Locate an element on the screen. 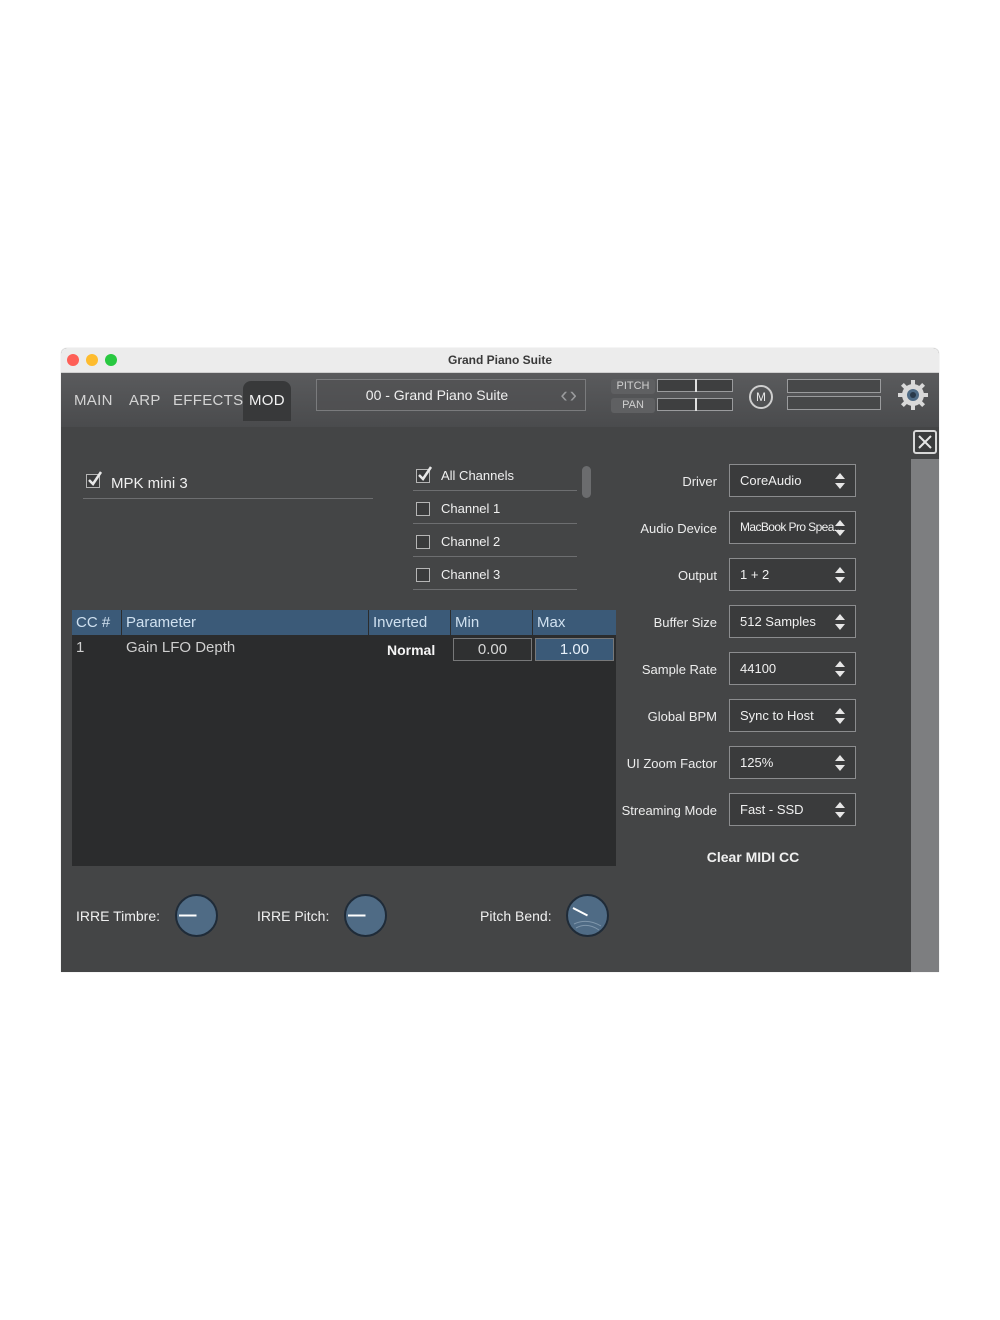 This screenshot has width=1000, height=1320. tab-arp: ARP is located at coordinates (145, 401).